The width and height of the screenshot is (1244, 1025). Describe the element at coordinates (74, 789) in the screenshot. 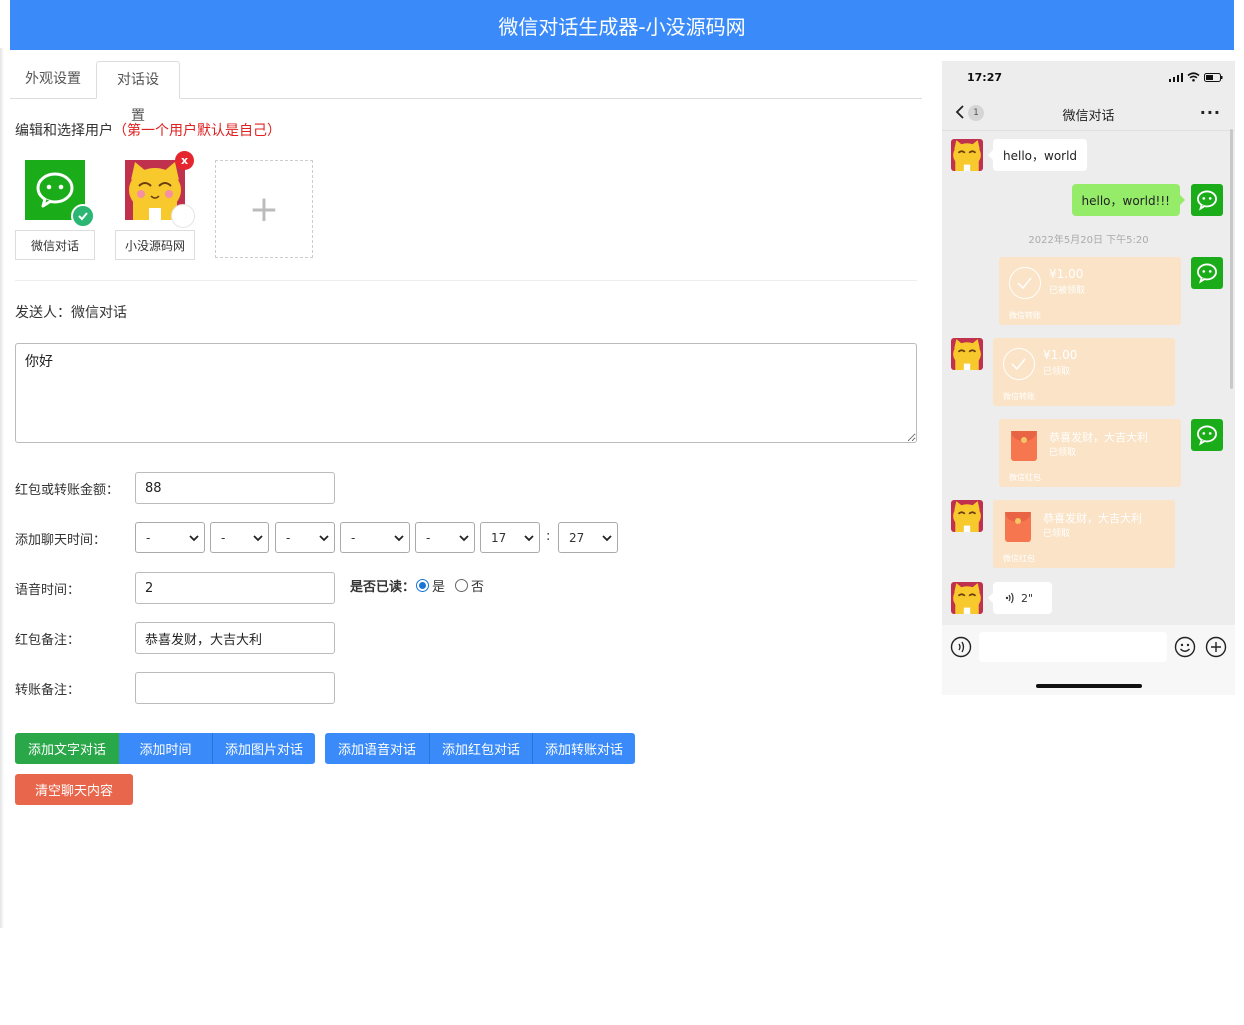

I see `clear-chat-button: 清空聊天内容` at that location.